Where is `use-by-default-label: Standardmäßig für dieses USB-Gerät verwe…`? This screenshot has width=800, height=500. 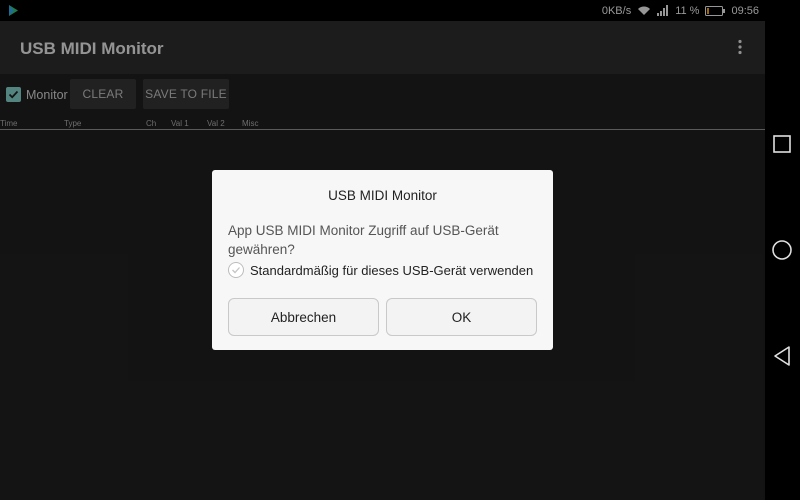 use-by-default-label: Standardmäßig für dieses USB-Gerät verwe… is located at coordinates (391, 270).